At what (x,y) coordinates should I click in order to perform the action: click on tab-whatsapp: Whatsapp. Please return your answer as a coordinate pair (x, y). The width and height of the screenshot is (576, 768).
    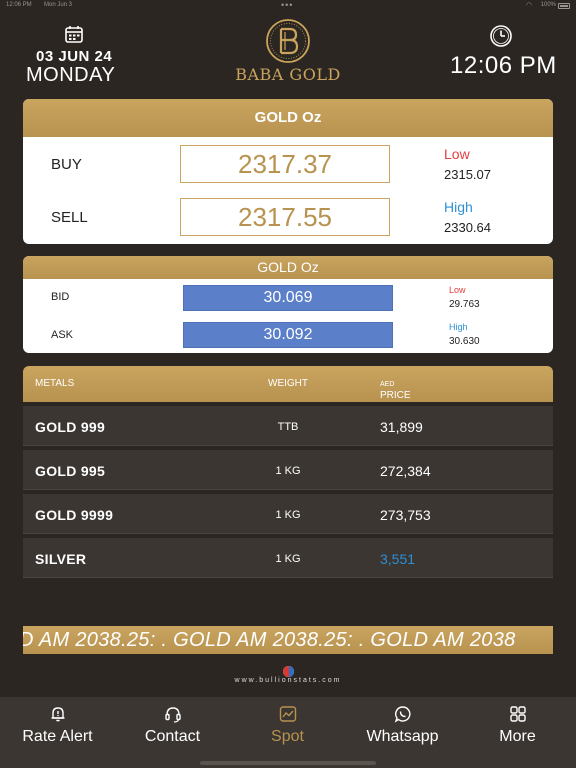
    Looking at the image, I should click on (402, 732).